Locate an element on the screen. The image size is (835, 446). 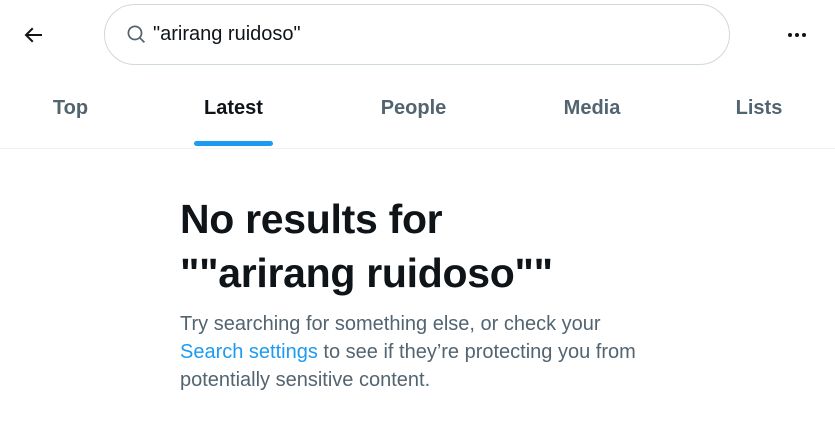
tab-people: People is located at coordinates (413, 109).